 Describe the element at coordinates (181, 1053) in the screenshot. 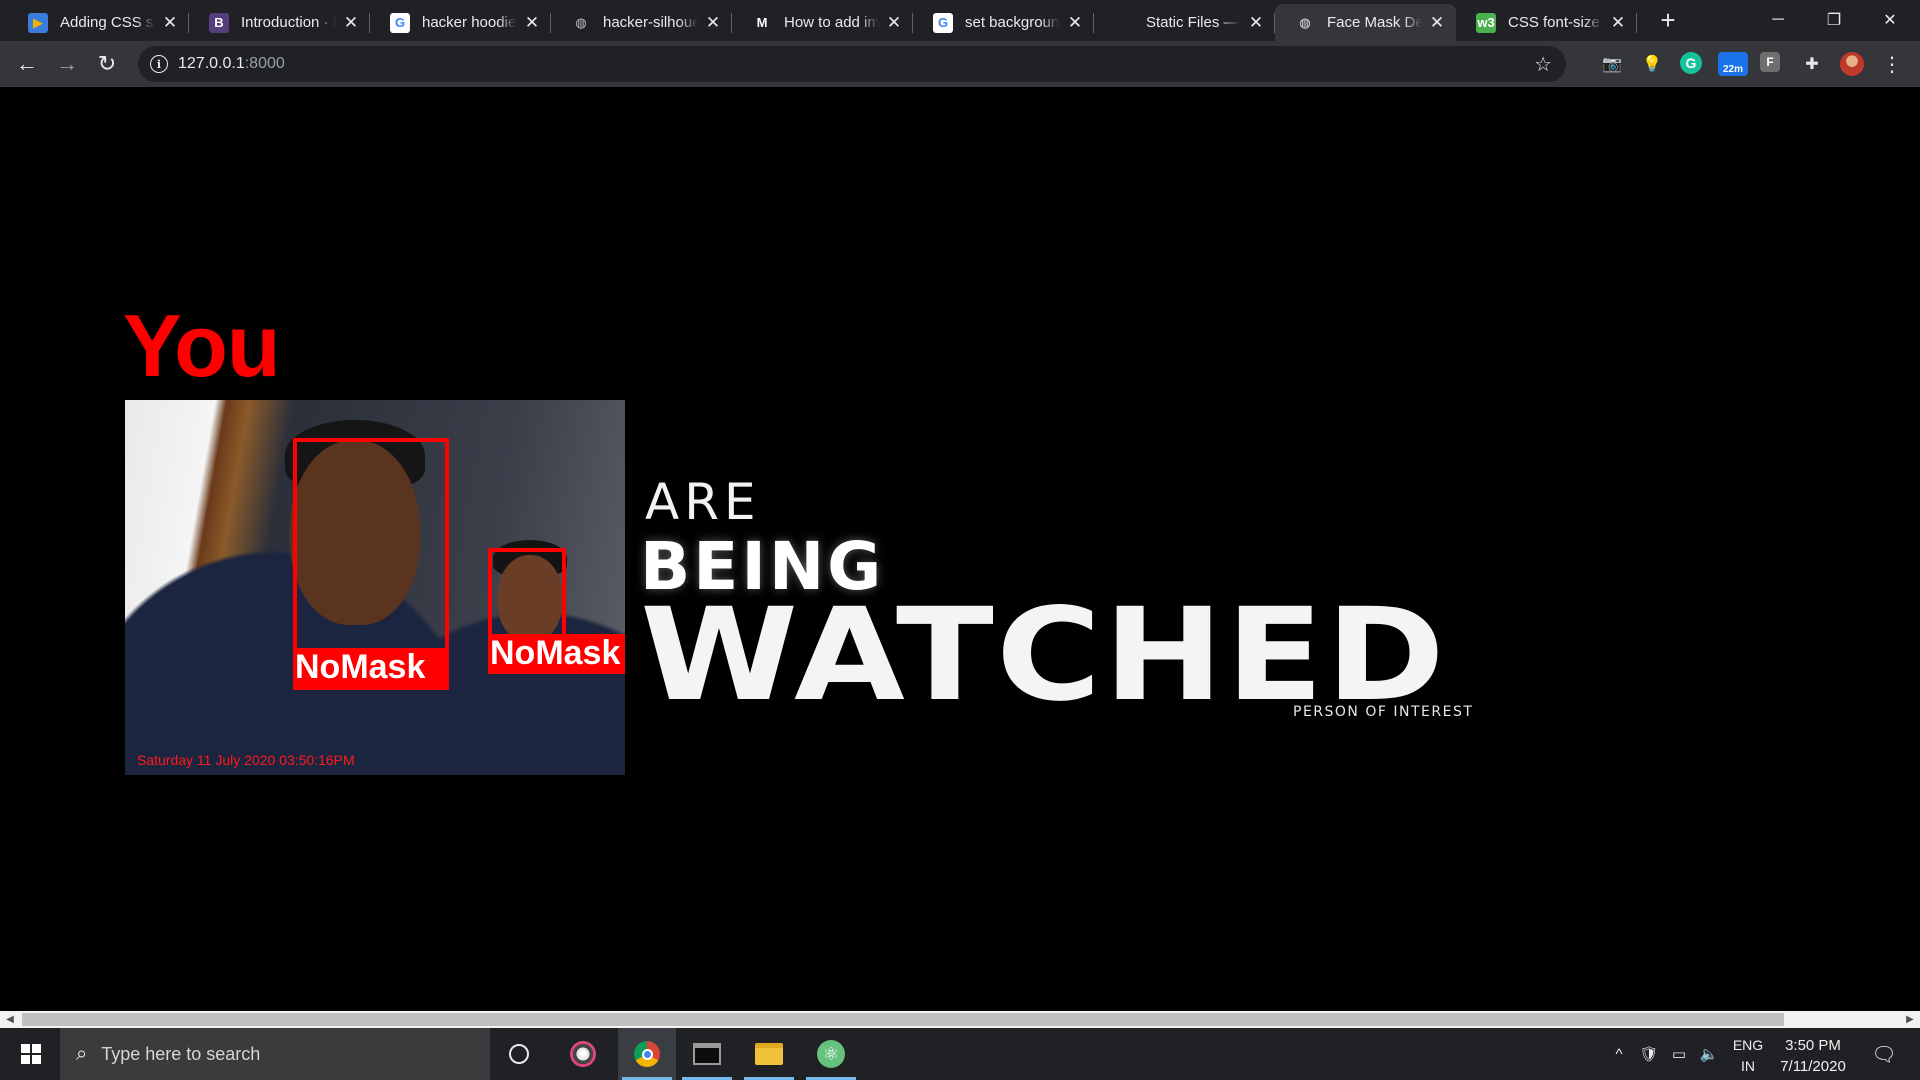

I see `search-placeholder: Type here to search` at that location.